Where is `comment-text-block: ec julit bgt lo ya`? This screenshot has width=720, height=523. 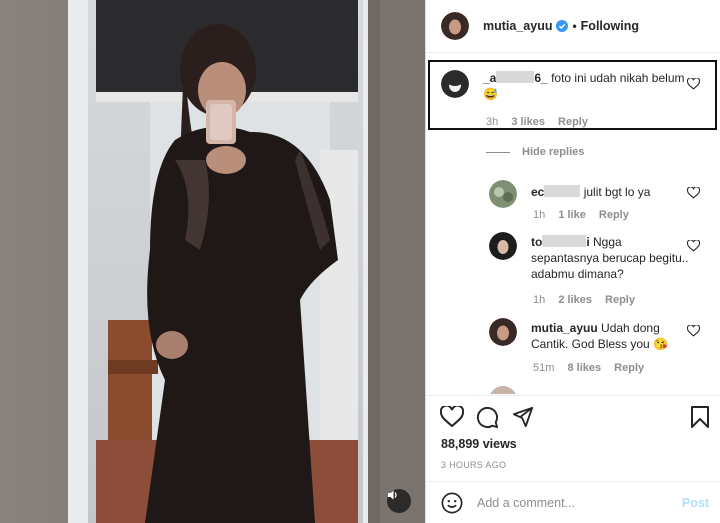
comment-text-block: ec julit bgt lo ya is located at coordinates (590, 194).